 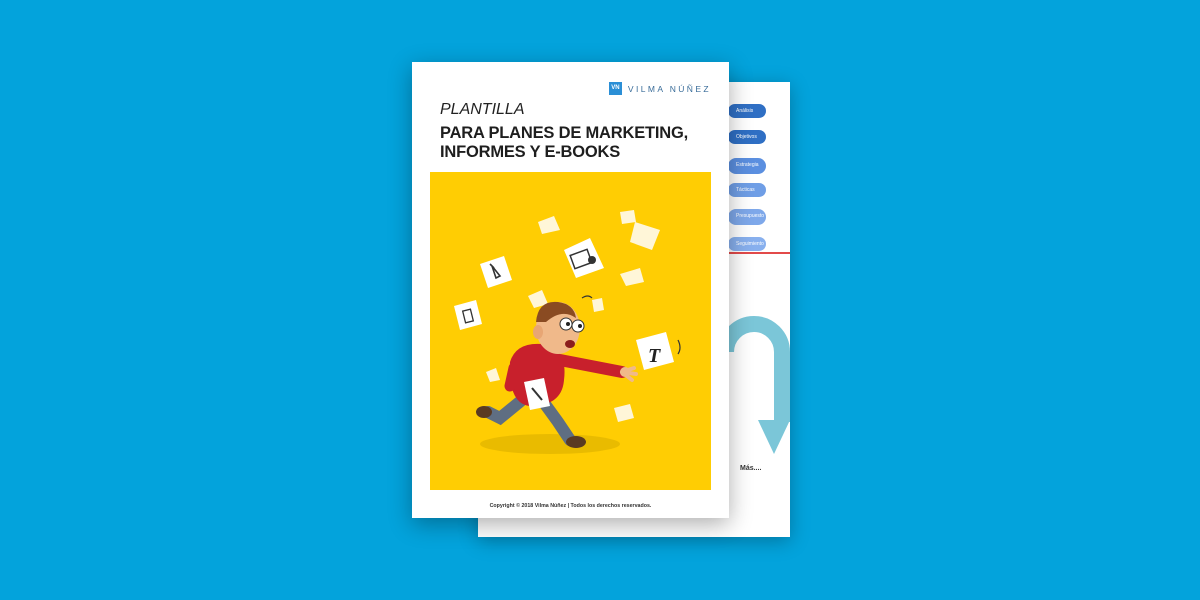 I want to click on paper-glyph: T, so click(x=654, y=356).